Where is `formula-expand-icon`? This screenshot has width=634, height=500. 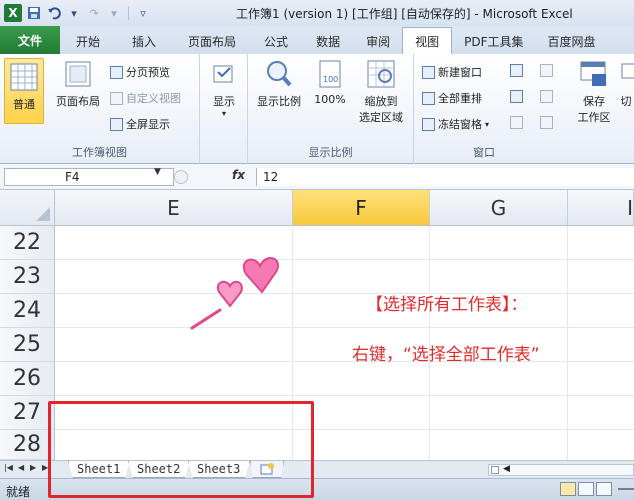
formula-expand-icon is located at coordinates (181, 177).